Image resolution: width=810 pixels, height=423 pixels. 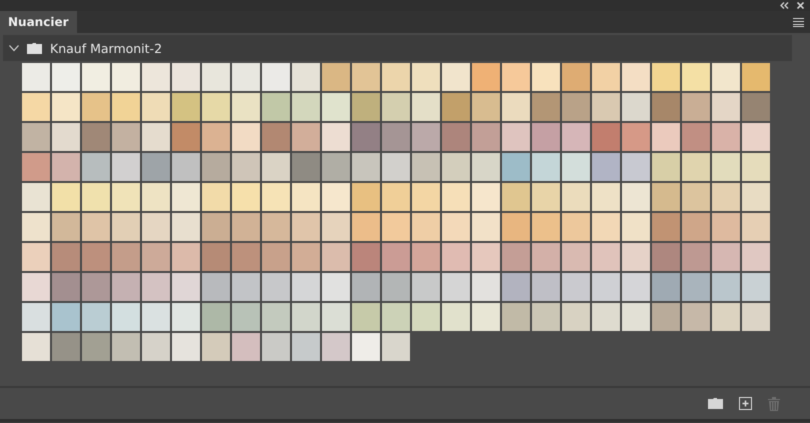 I want to click on close-icon, so click(x=800, y=5).